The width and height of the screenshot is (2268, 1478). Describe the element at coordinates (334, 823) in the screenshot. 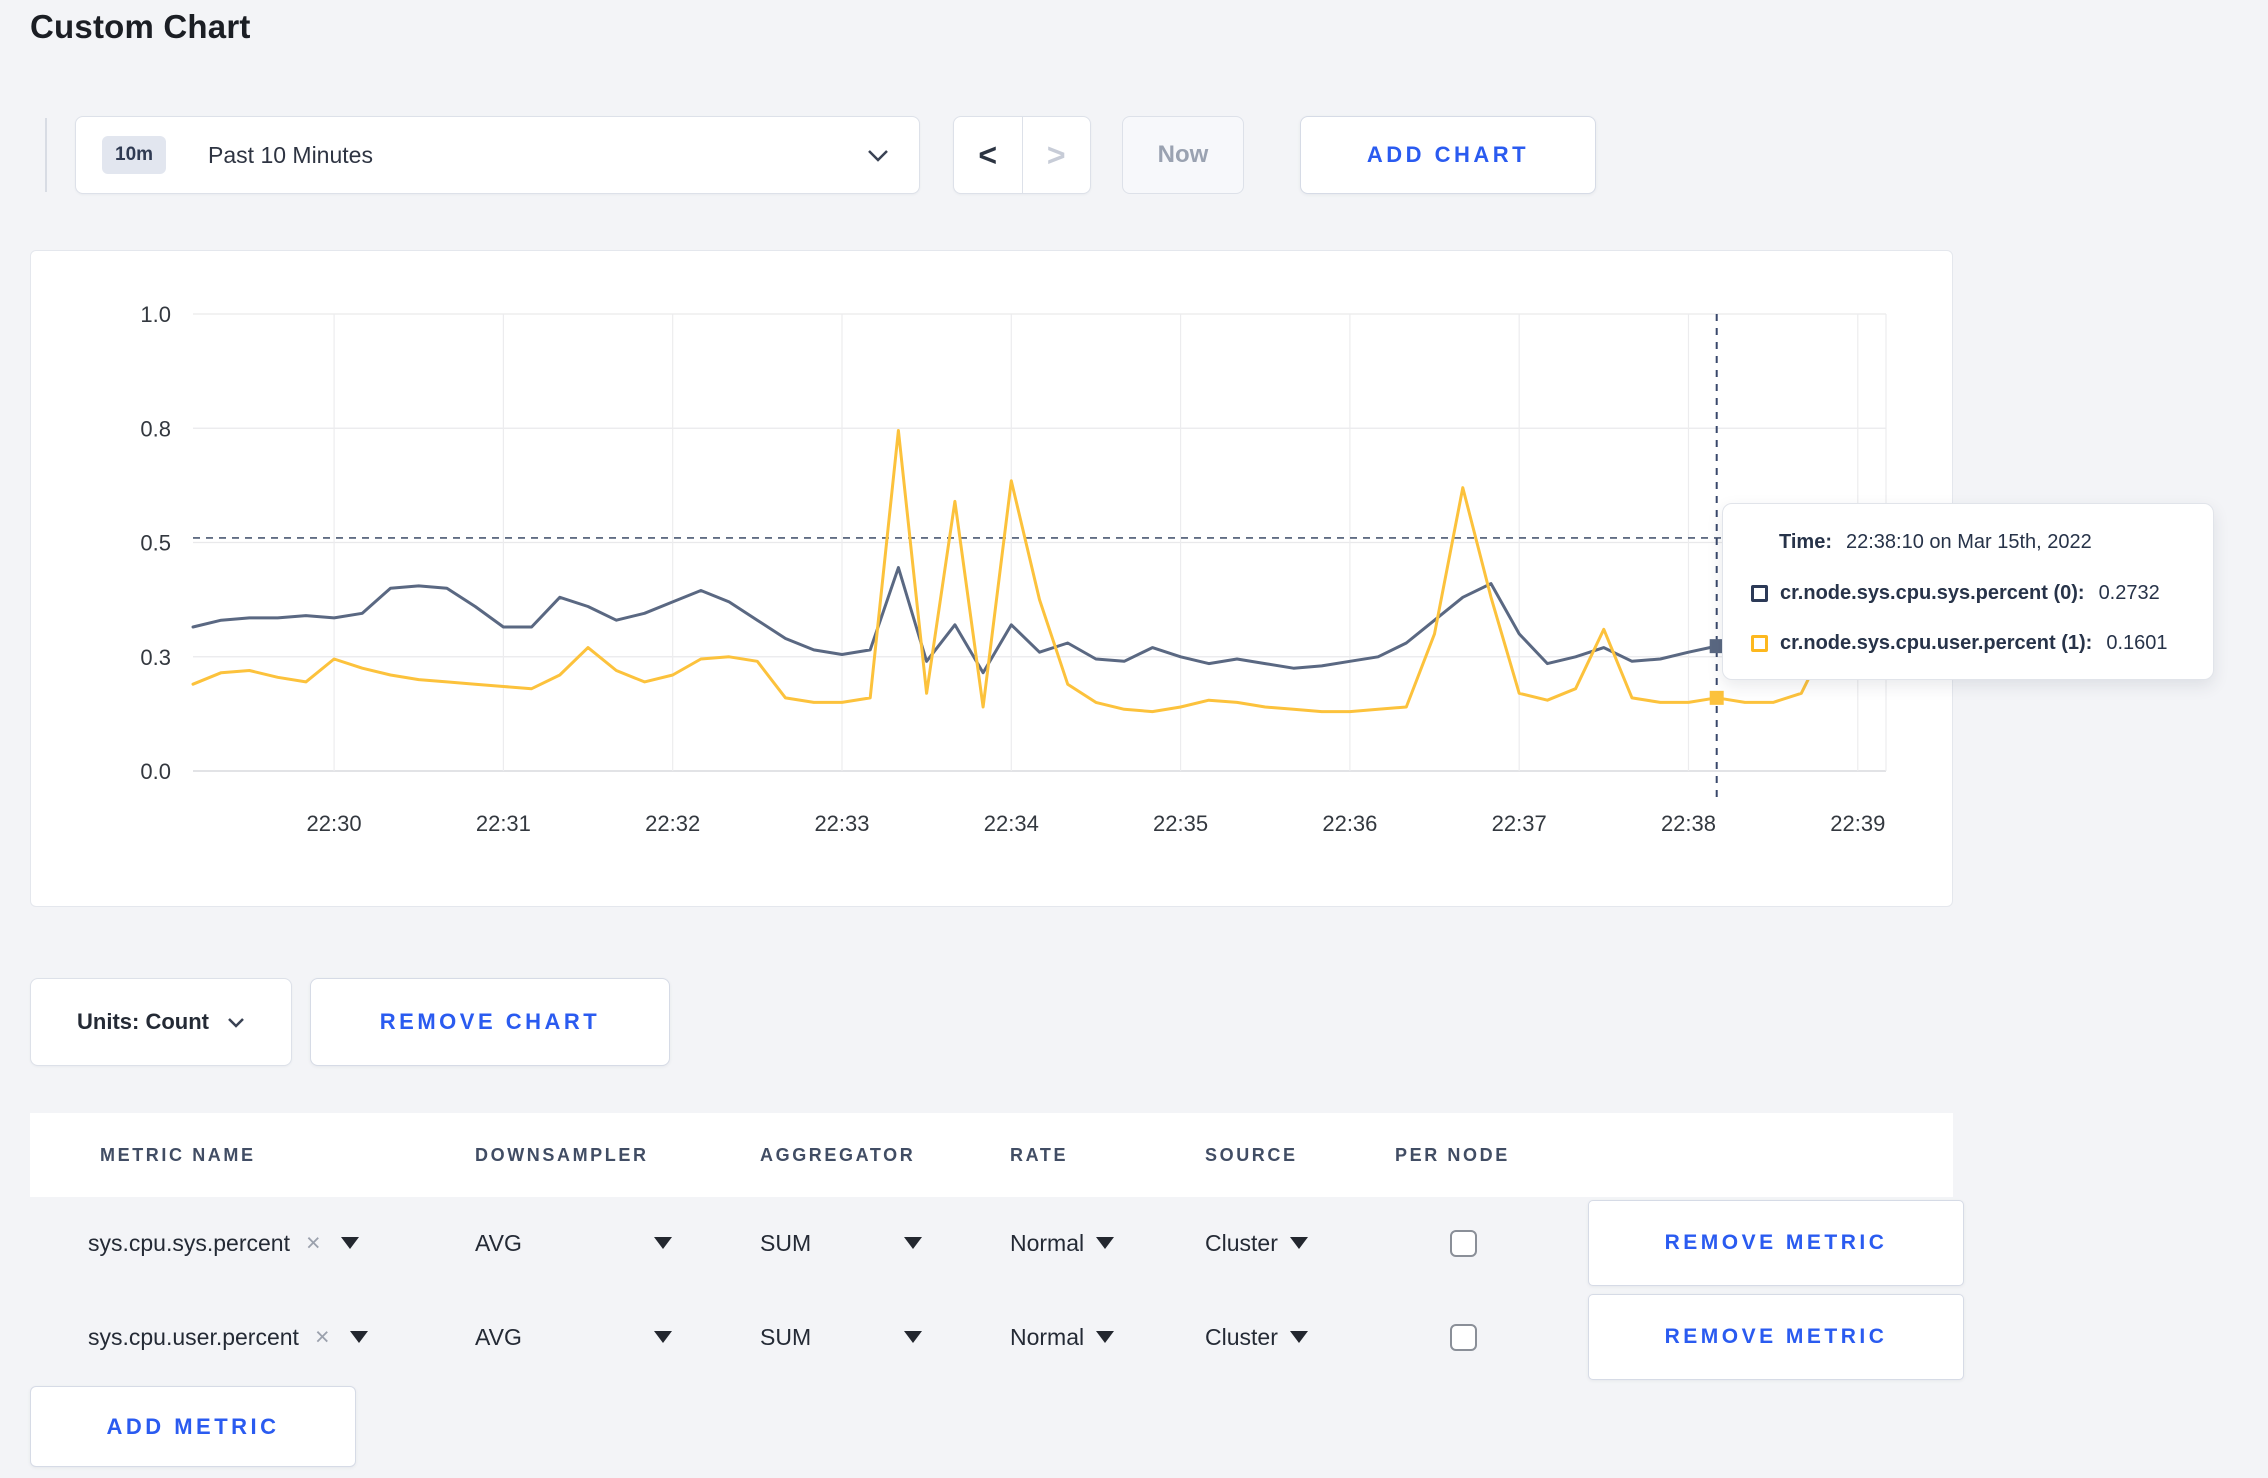

I see `svg-text: 22:30` at that location.